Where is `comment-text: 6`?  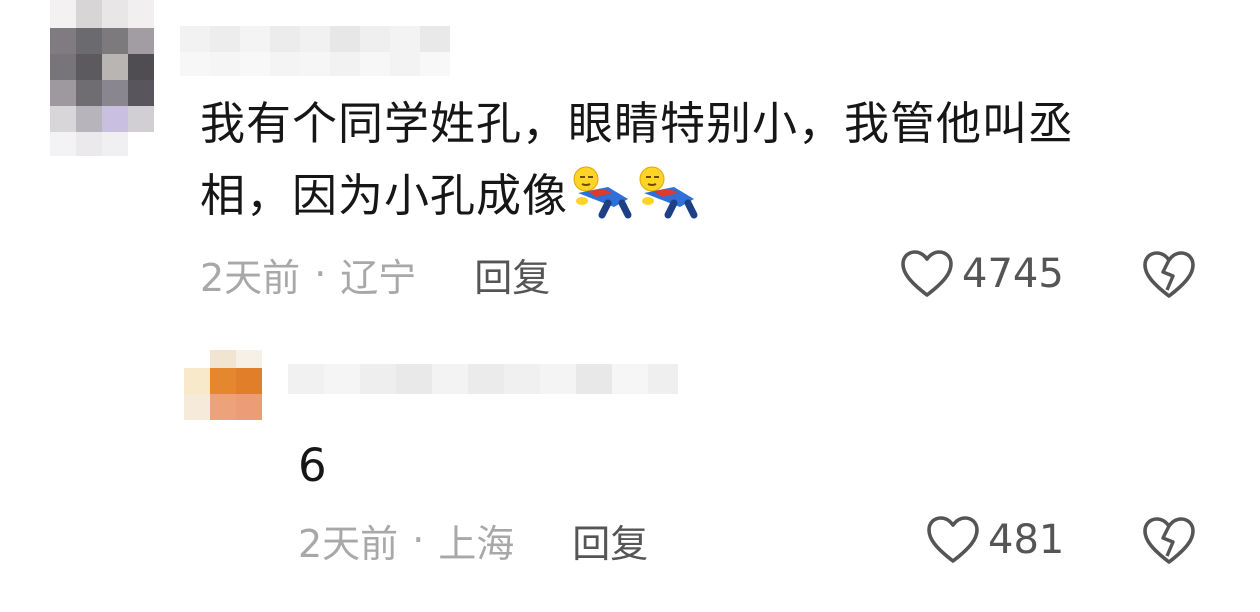
comment-text: 6 is located at coordinates (313, 465).